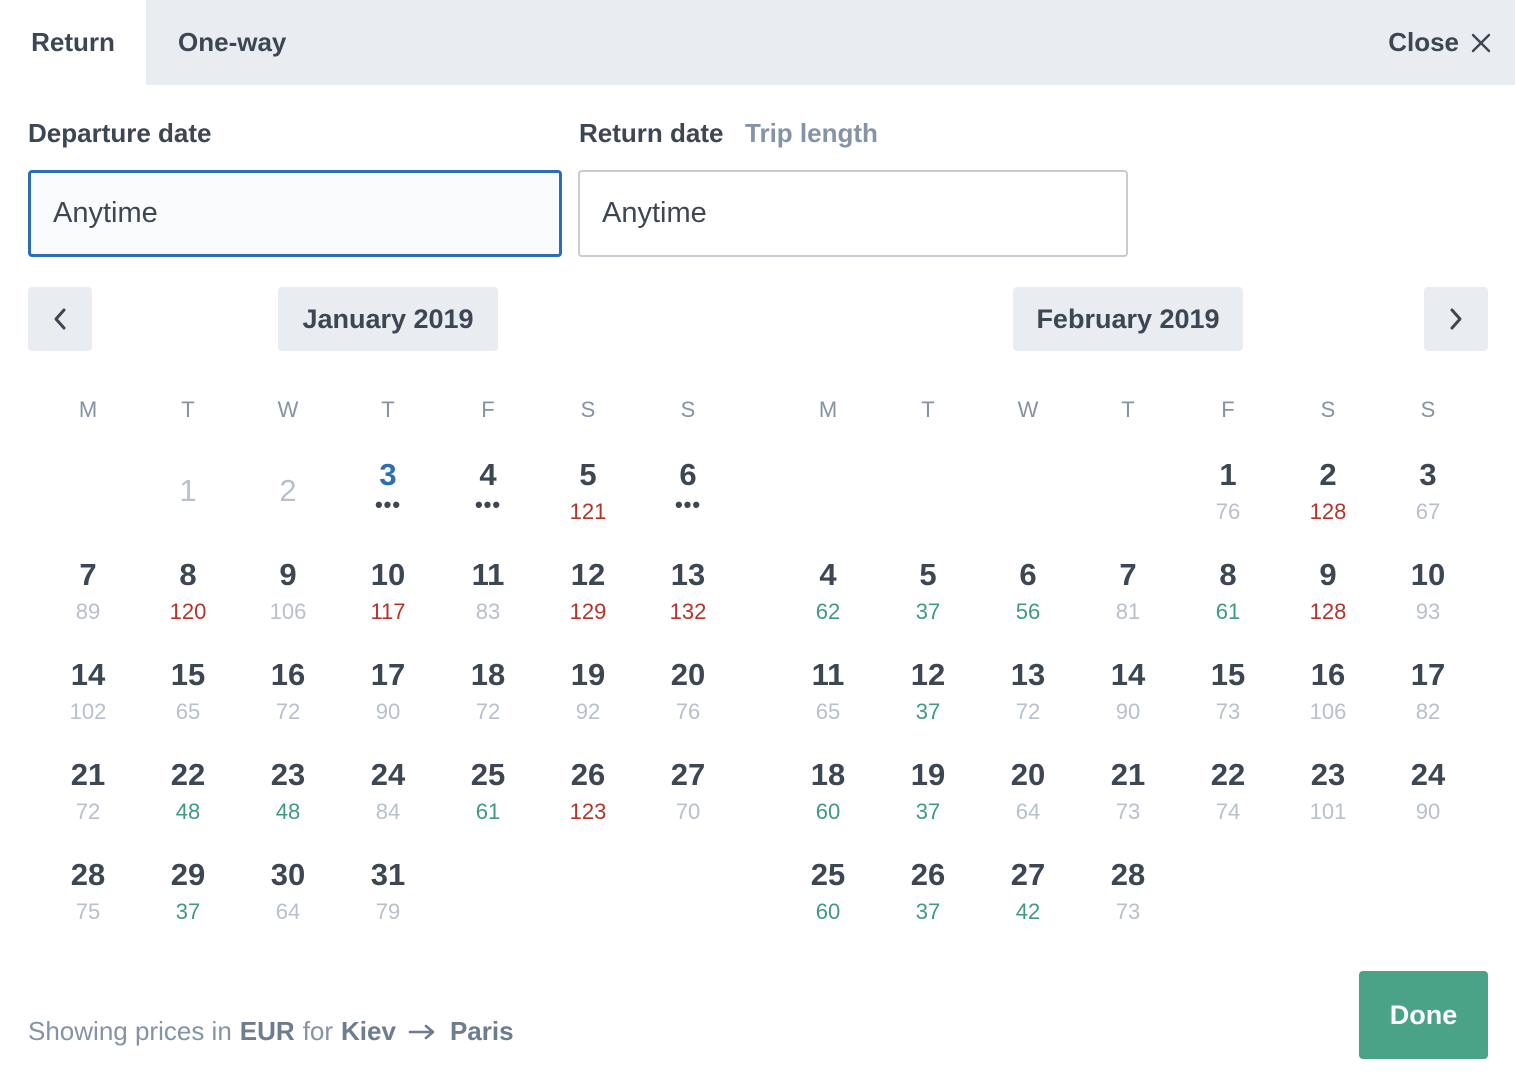  I want to click on day-cell: 16 106, so click(1328, 700).